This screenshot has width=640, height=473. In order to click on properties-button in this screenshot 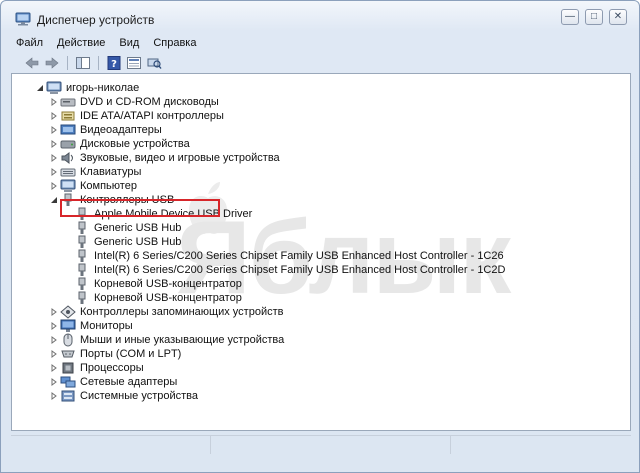, I will do `click(134, 63)`.